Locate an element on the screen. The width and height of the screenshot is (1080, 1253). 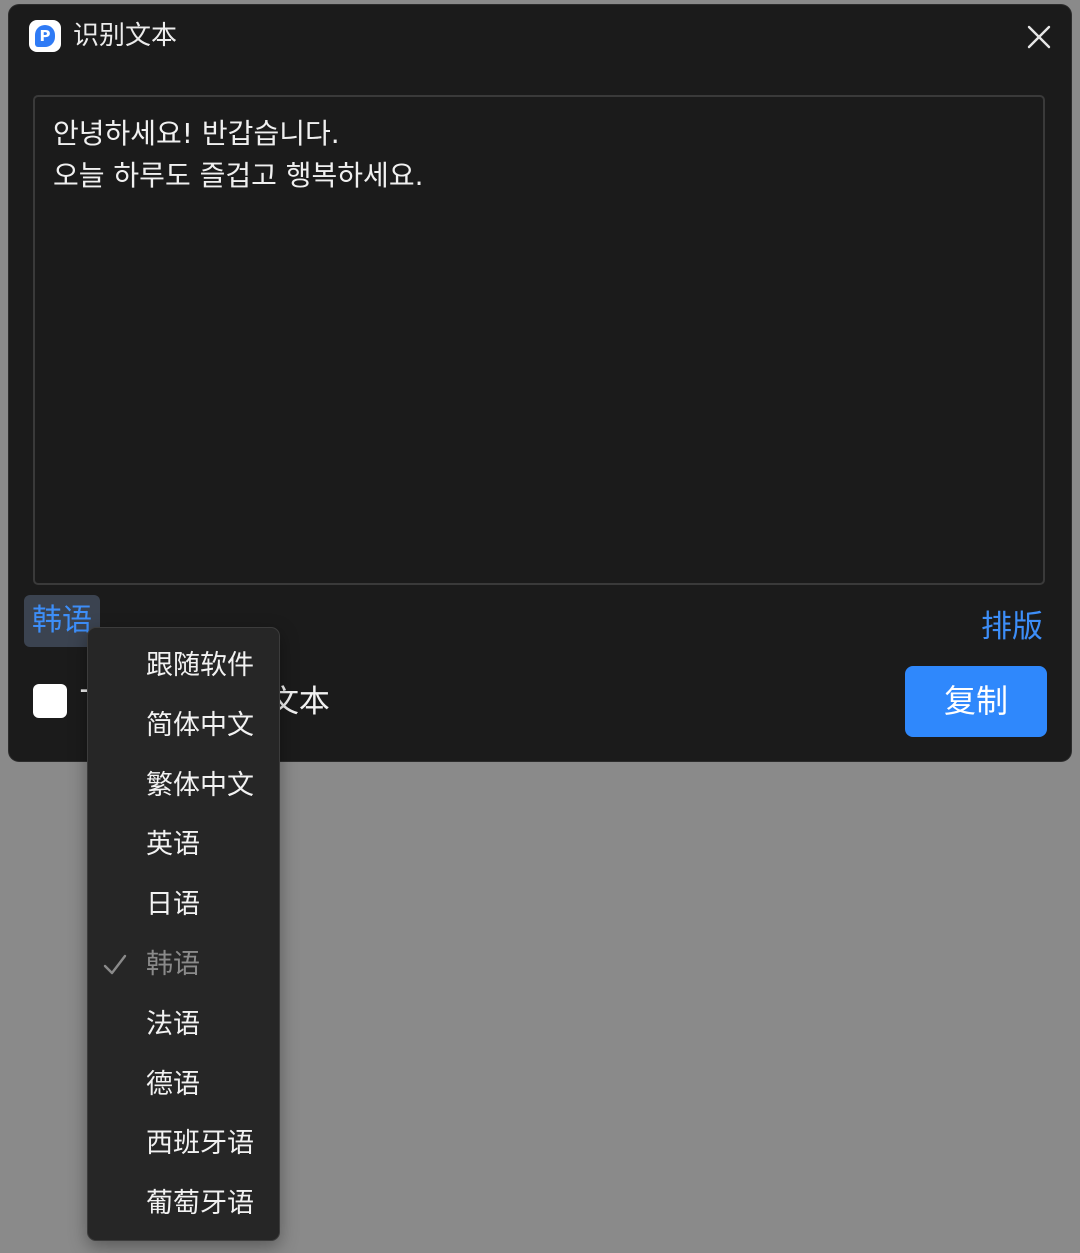
menu-item-label: 跟随软件 is located at coordinates (200, 665).